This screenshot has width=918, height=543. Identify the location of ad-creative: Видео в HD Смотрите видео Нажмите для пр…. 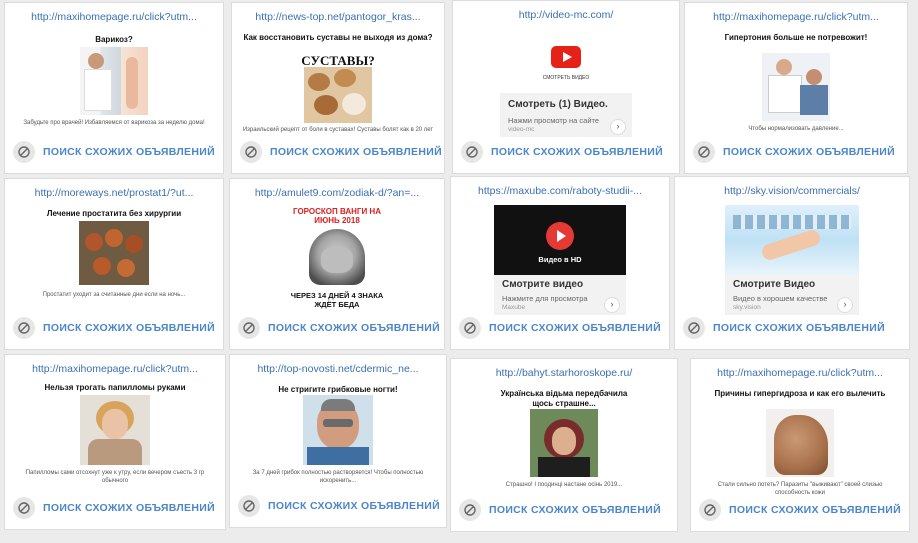
(560, 258).